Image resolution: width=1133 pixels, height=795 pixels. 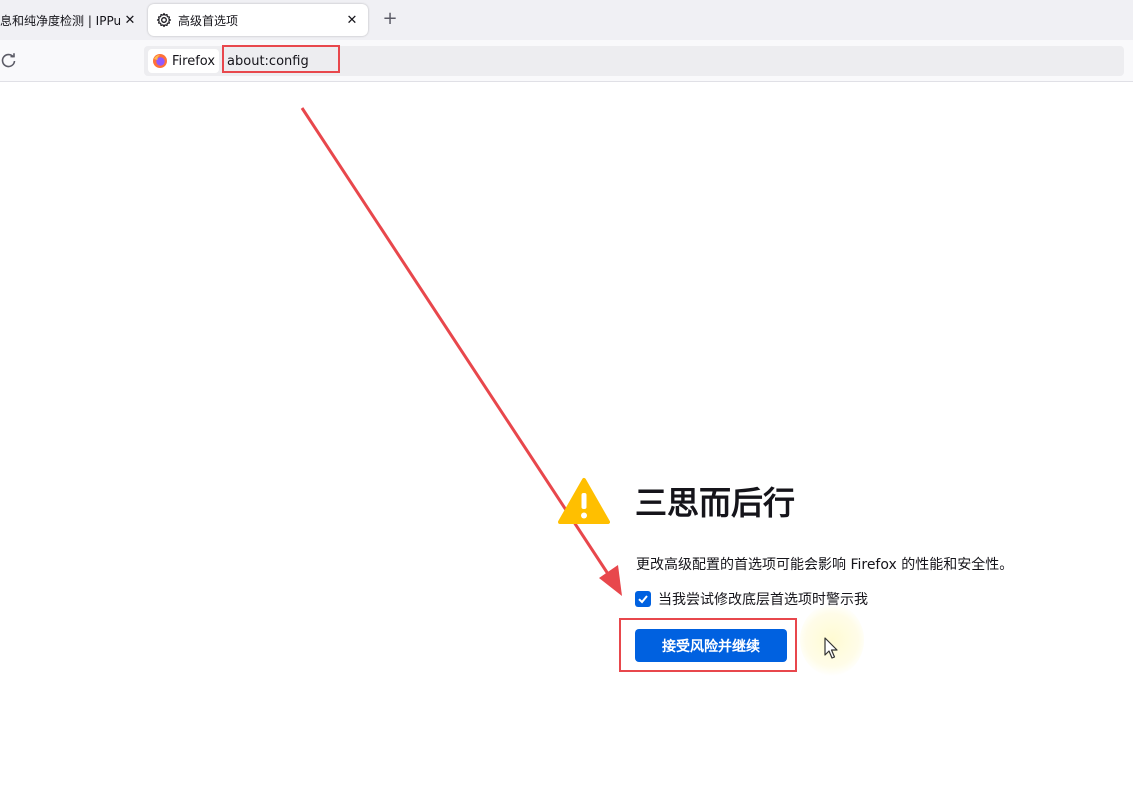 I want to click on tab-strip: 息和纯净度检测 | IPPu ✕ 高级首选项 ✕ +, so click(x=566, y=20).